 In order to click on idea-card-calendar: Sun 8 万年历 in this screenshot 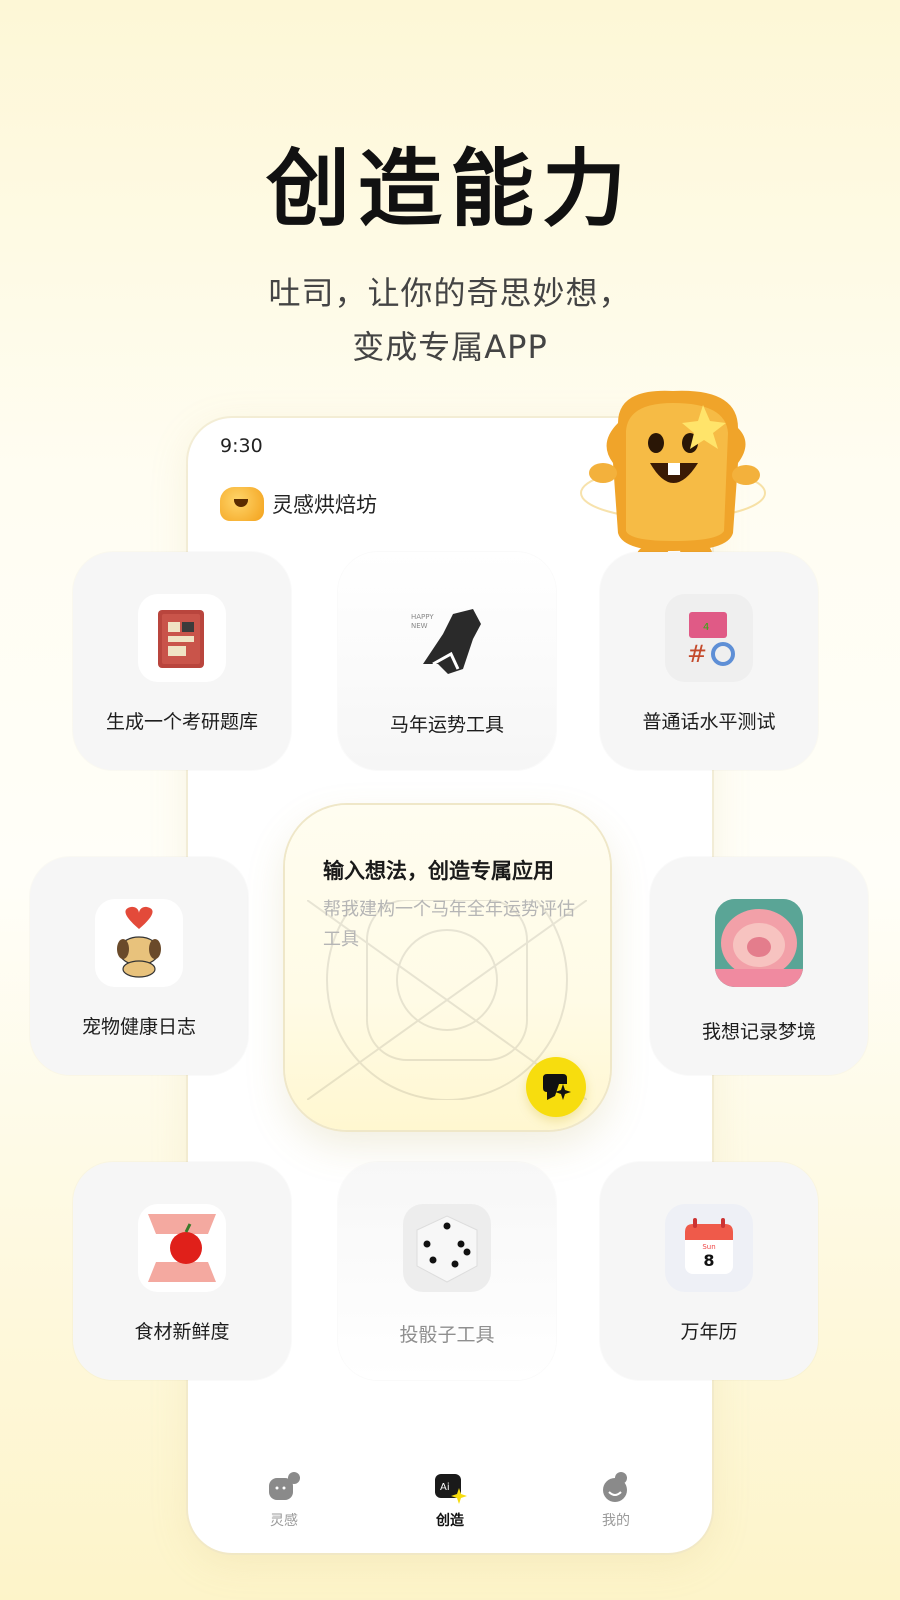, I will do `click(709, 1271)`.